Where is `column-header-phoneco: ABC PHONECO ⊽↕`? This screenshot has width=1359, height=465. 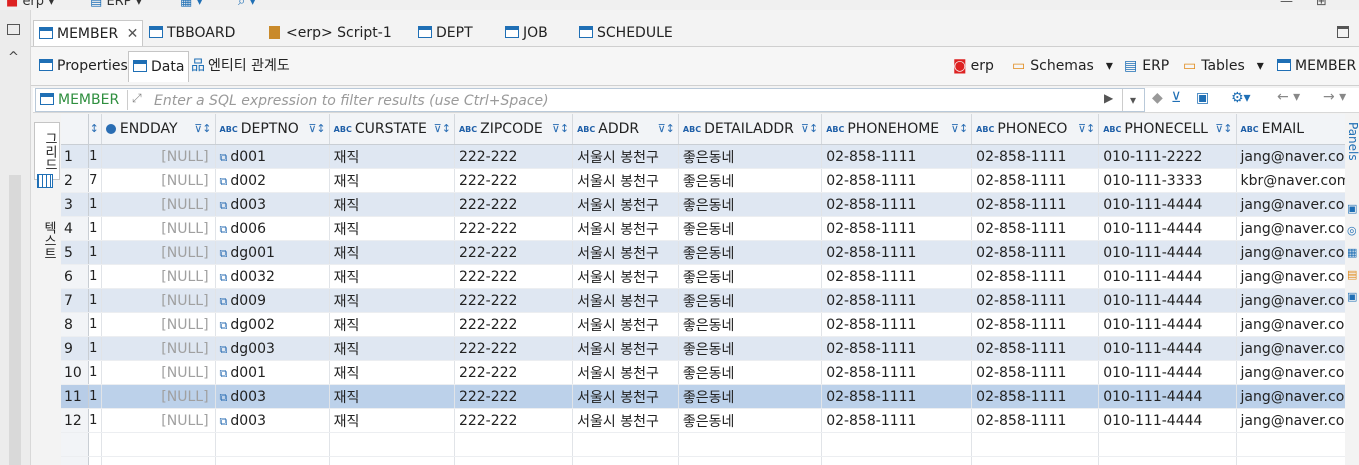 column-header-phoneco: ABC PHONECO ⊽↕ is located at coordinates (1035, 129).